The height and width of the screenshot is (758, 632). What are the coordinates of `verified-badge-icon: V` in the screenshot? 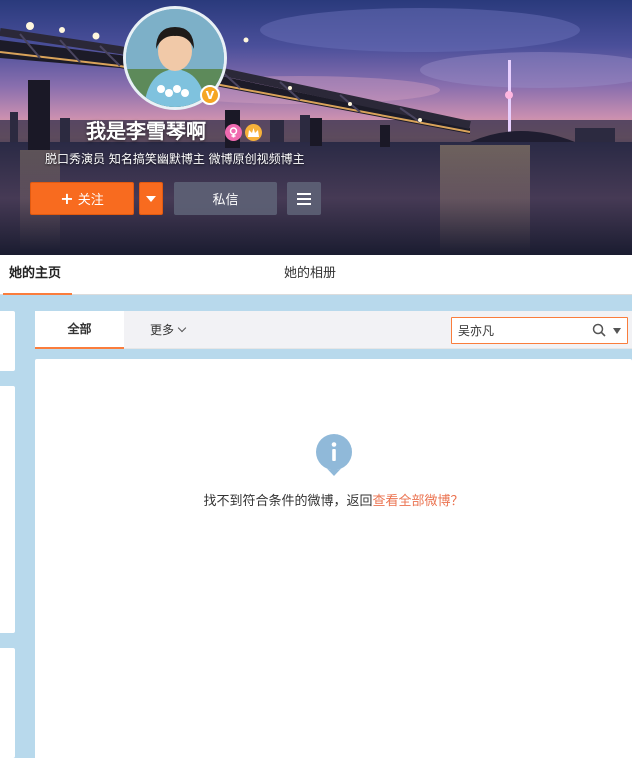 It's located at (210, 95).